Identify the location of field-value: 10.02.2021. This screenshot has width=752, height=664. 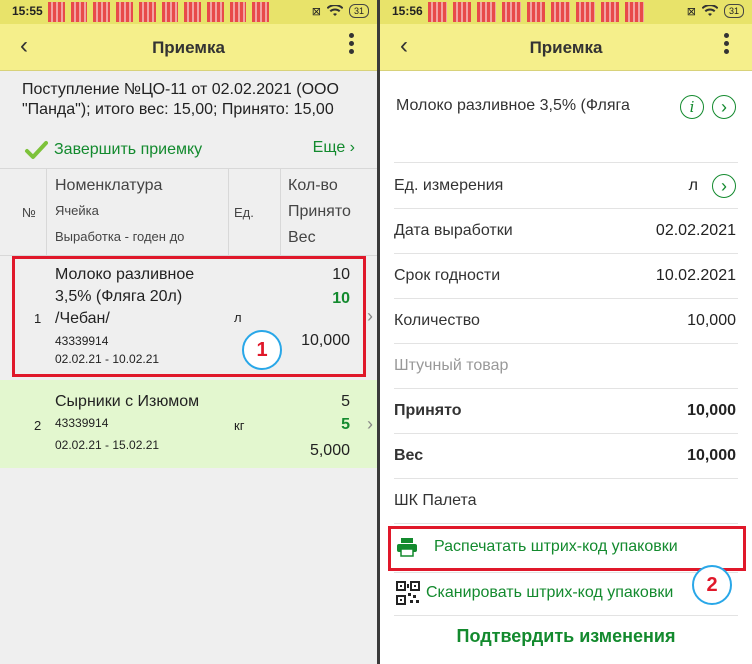
(695, 275).